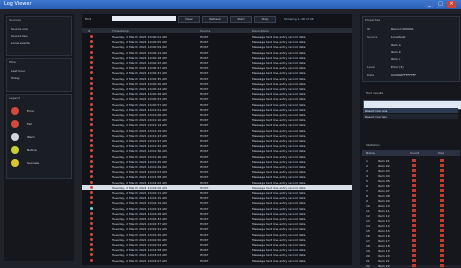 Image resolution: width=461 pixels, height=268 pixels. What do you see at coordinates (15, 111) in the screenshot?
I see `error-icon` at bounding box center [15, 111].